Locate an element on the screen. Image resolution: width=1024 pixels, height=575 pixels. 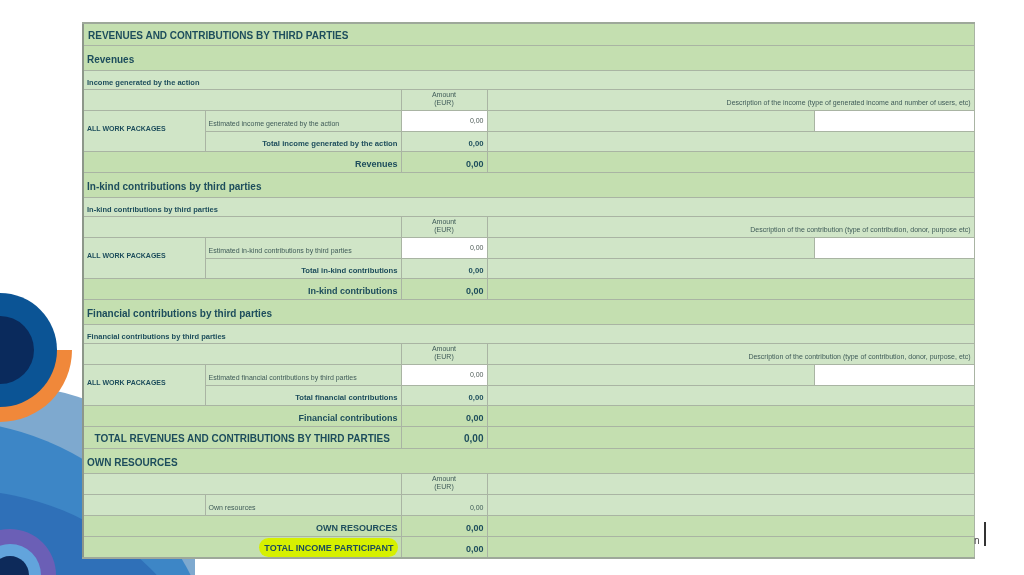
cut-off-text: n is located at coordinates (977, 540).